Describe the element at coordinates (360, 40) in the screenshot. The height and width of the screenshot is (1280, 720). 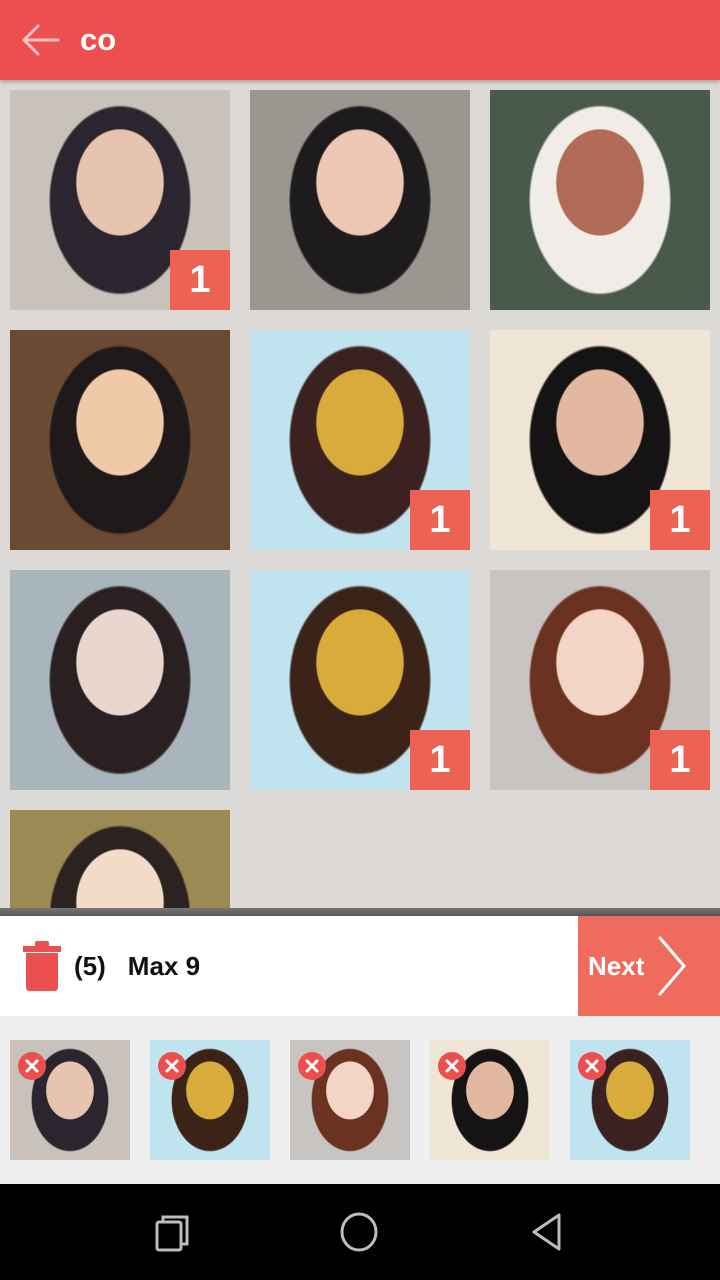
I see `top-app-bar: co` at that location.